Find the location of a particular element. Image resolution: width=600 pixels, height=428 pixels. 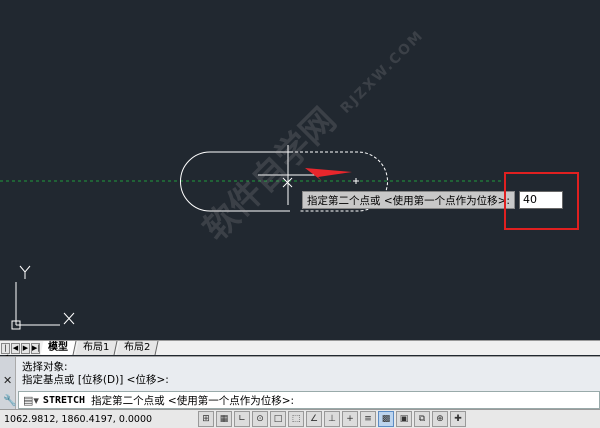

history-line: 指定基点或 [位移(D)] <位移>: is located at coordinates (95, 380).